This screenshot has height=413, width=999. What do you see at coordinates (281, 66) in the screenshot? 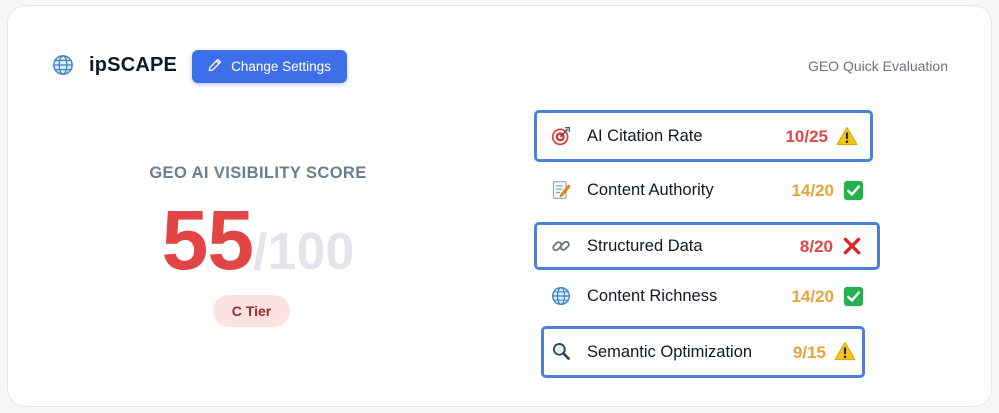
I see `change-settings-label: Change Settings` at bounding box center [281, 66].